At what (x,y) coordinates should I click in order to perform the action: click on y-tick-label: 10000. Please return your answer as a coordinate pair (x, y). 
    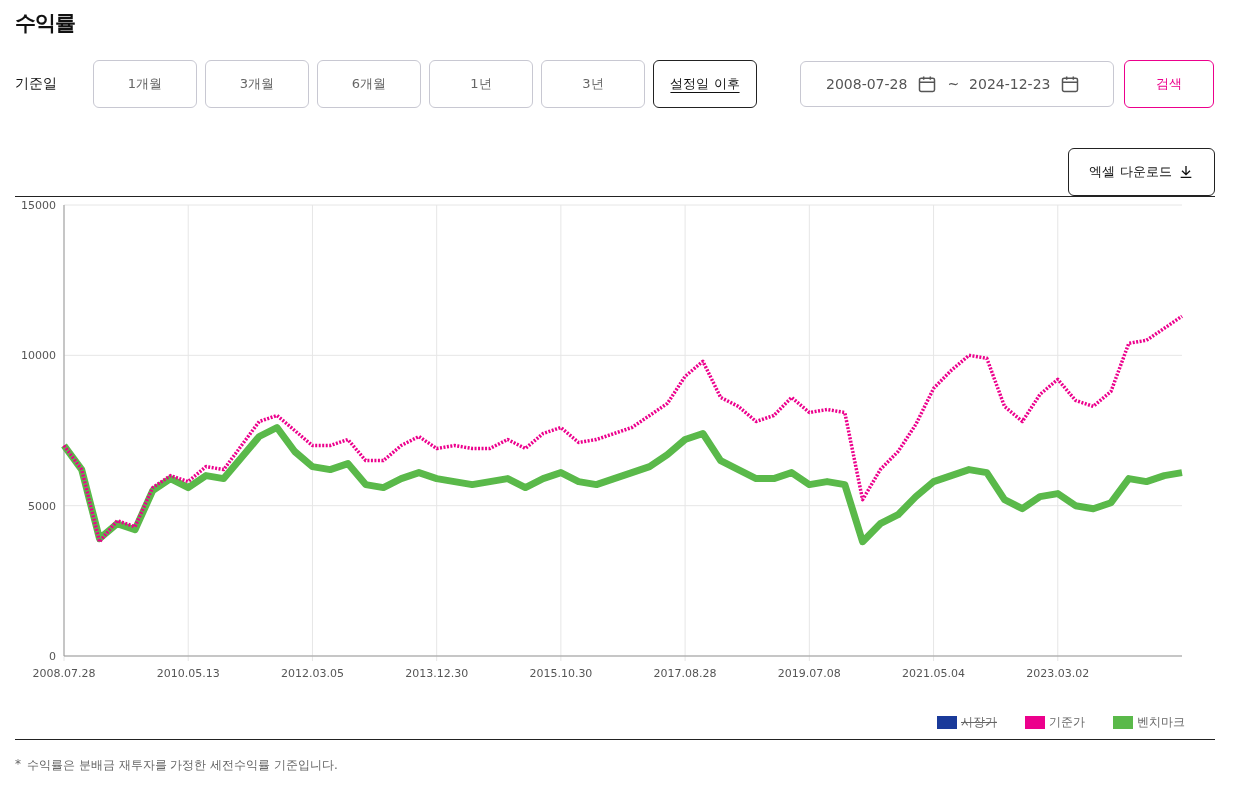
    Looking at the image, I should click on (38, 356).